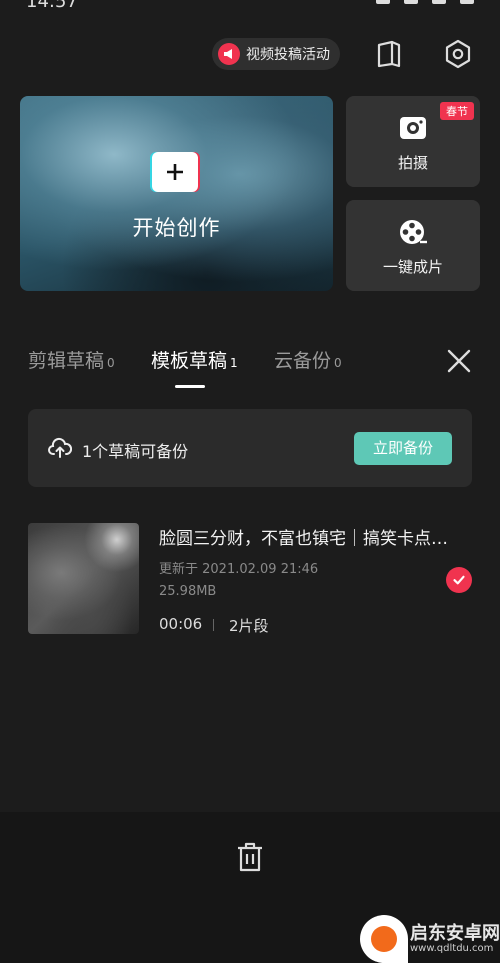 This screenshot has width=500, height=963. Describe the element at coordinates (249, 626) in the screenshot. I see `draft-segments: 2片段` at that location.